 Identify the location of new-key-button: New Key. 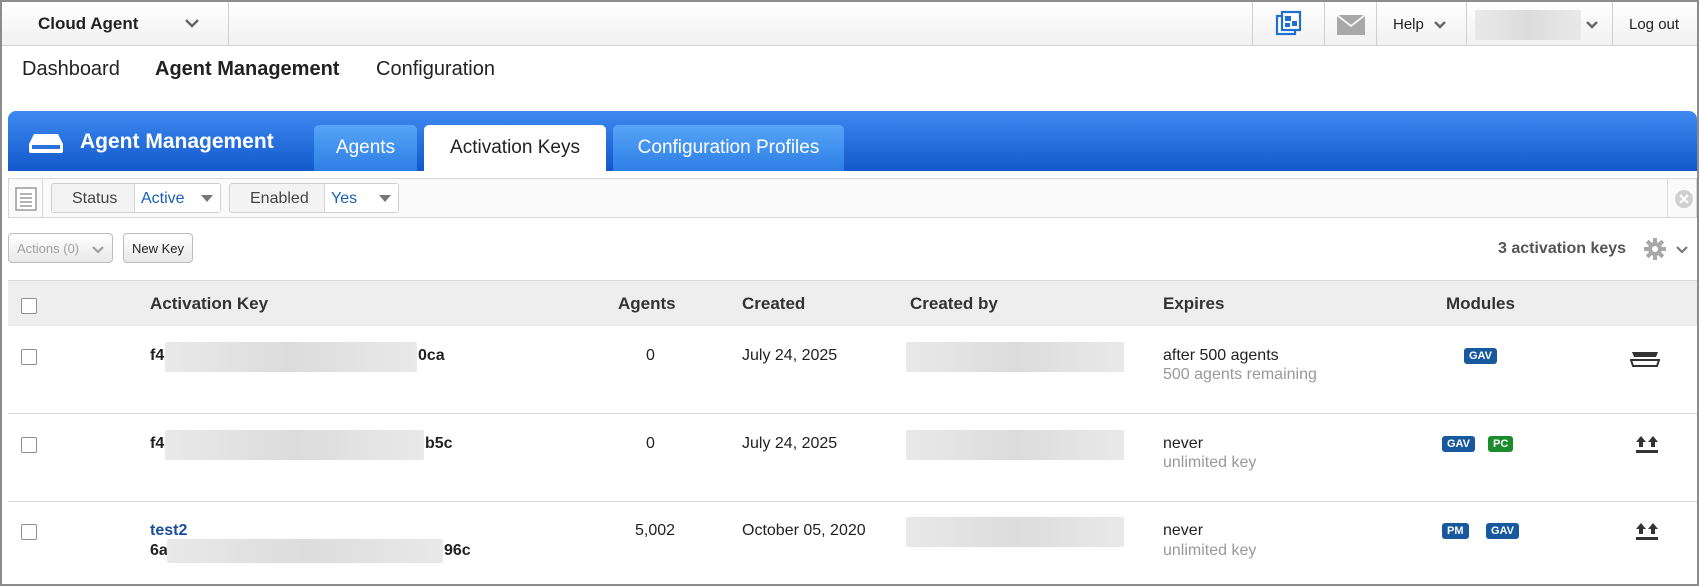
(158, 248).